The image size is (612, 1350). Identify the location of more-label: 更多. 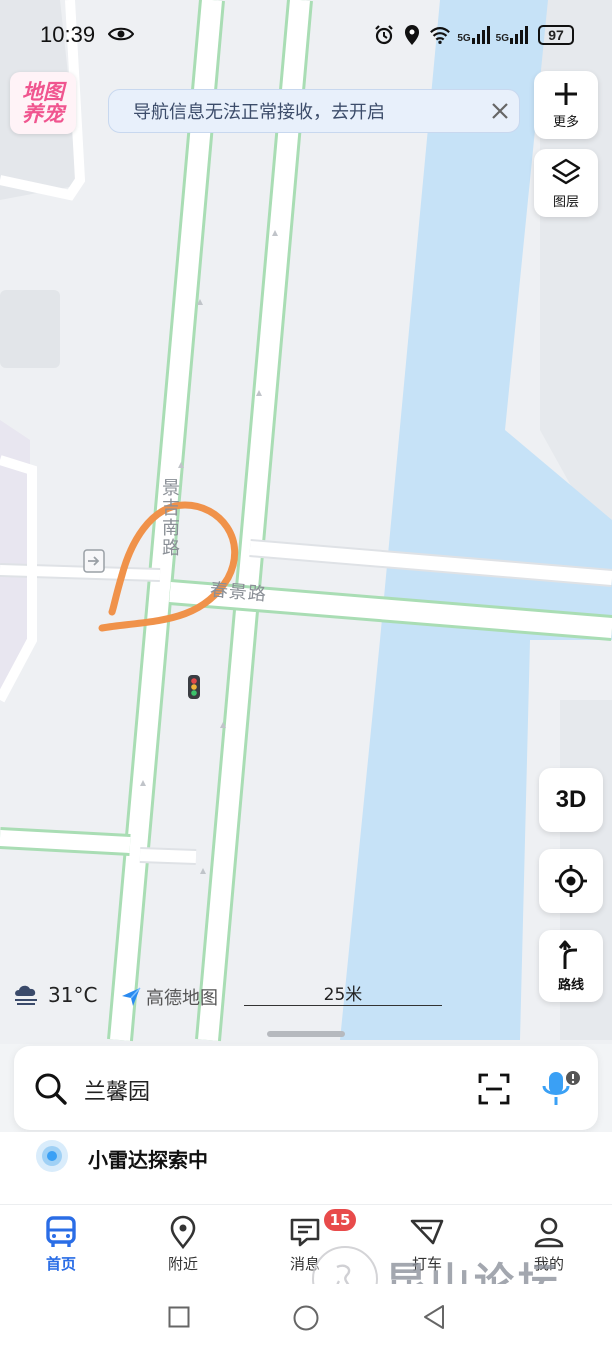
(565, 122).